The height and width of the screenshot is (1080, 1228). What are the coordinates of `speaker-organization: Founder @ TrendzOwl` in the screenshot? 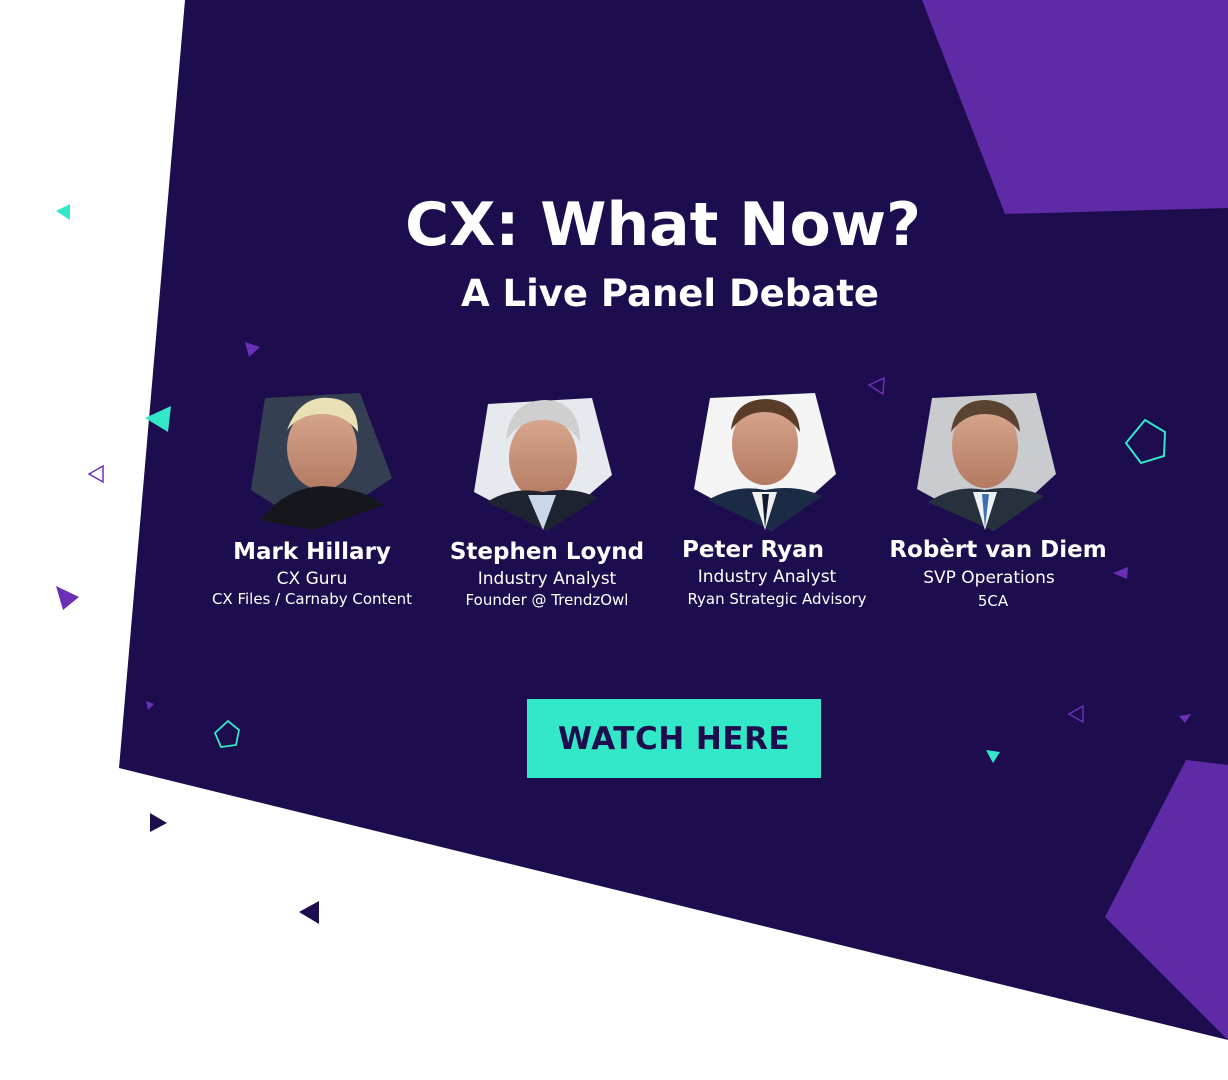 It's located at (547, 600).